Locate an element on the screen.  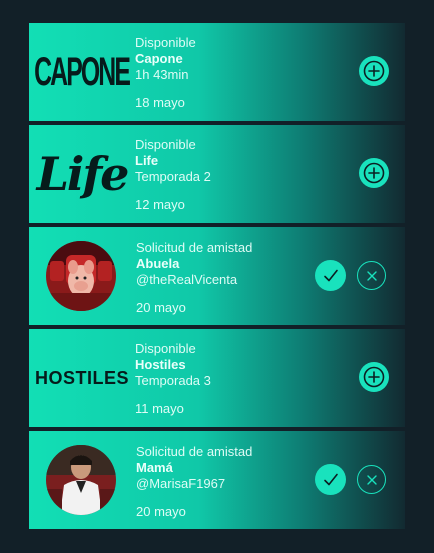
notification-subtitle: 1h 43min is located at coordinates (162, 74).